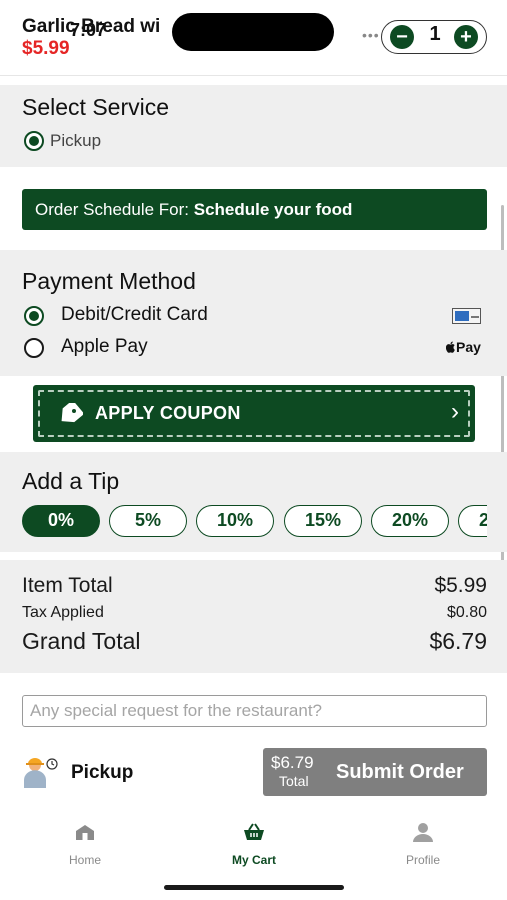 This screenshot has height=900, width=507. Describe the element at coordinates (102, 772) in the screenshot. I see `pickup-mode-label: Pickup` at that location.